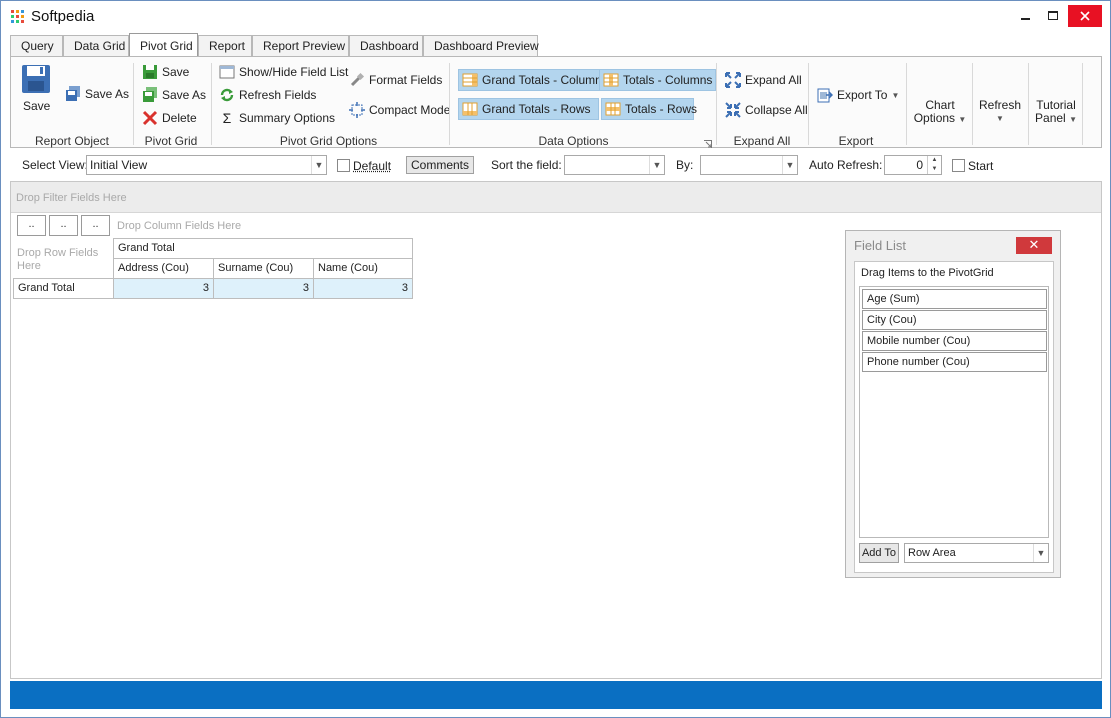 The height and width of the screenshot is (718, 1111). I want to click on window-title: Softpedia, so click(63, 16).